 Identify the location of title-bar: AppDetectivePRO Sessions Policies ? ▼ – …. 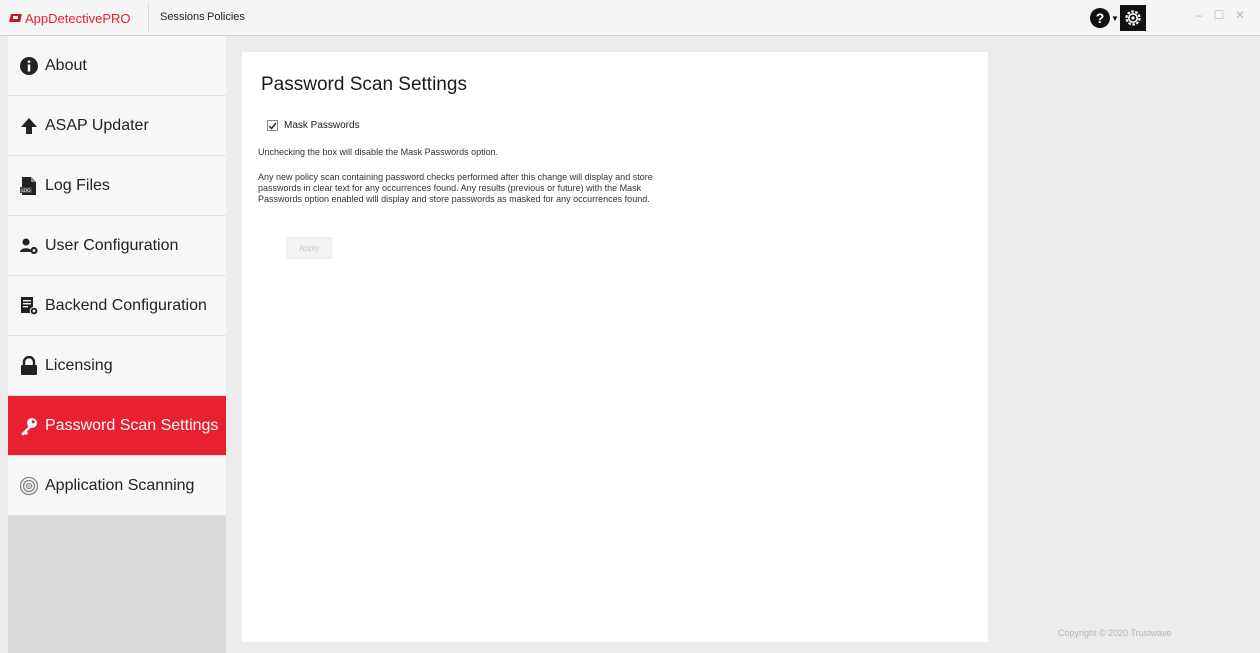
(630, 18).